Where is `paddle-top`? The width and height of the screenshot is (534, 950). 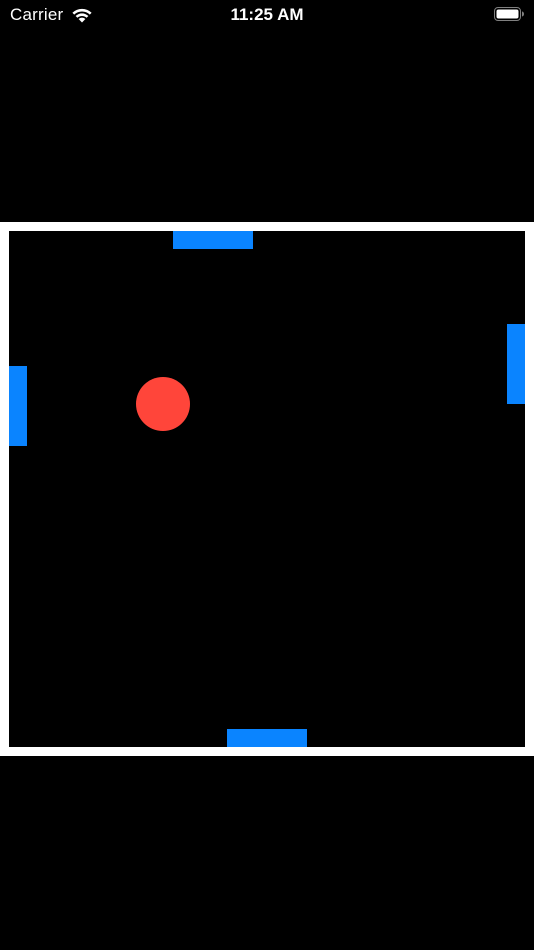
paddle-top is located at coordinates (213, 240).